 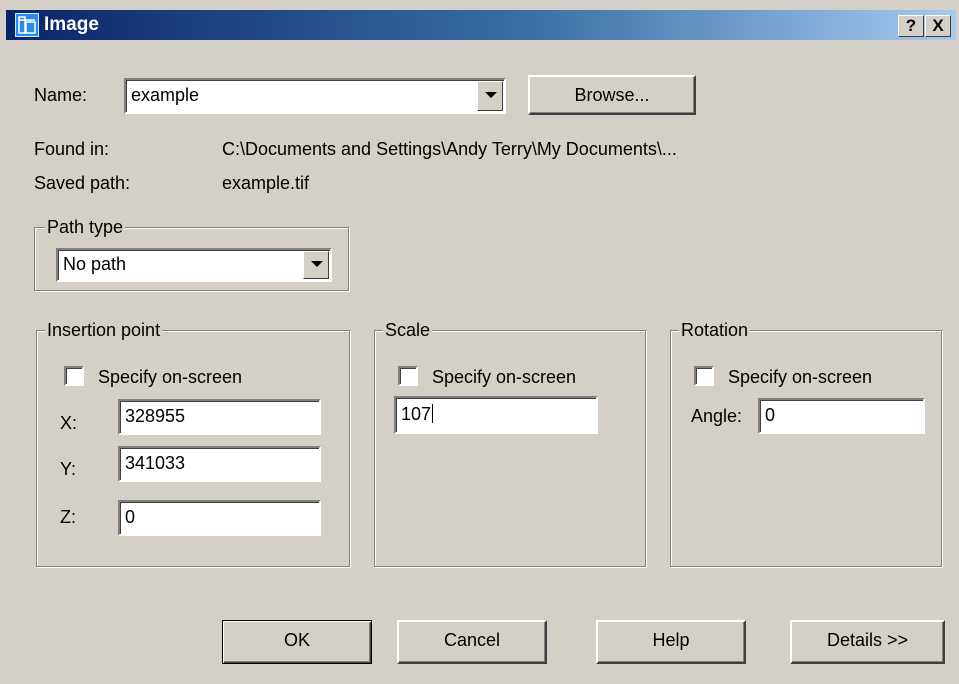 What do you see at coordinates (504, 377) in the screenshot?
I see `scale-specify-label: Specify on-screen` at bounding box center [504, 377].